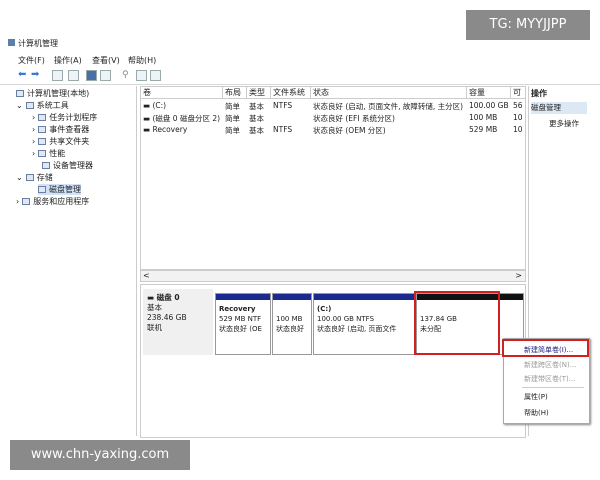  Describe the element at coordinates (354, 118) in the screenshot. I see `table-cell: 状态良好 (EFI 系统分区)` at that location.